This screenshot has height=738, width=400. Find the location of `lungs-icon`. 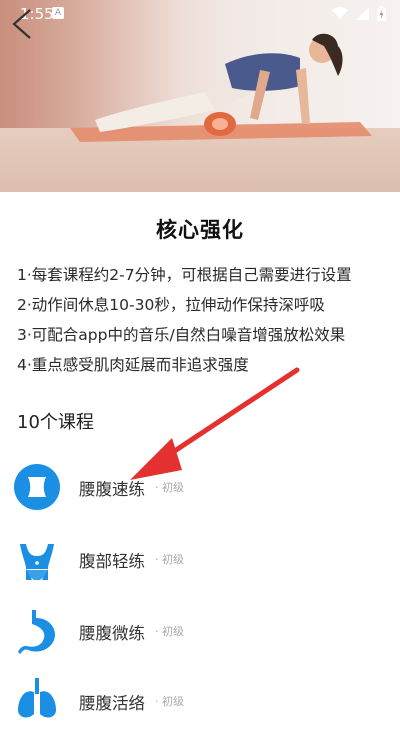

lungs-icon is located at coordinates (37, 698).